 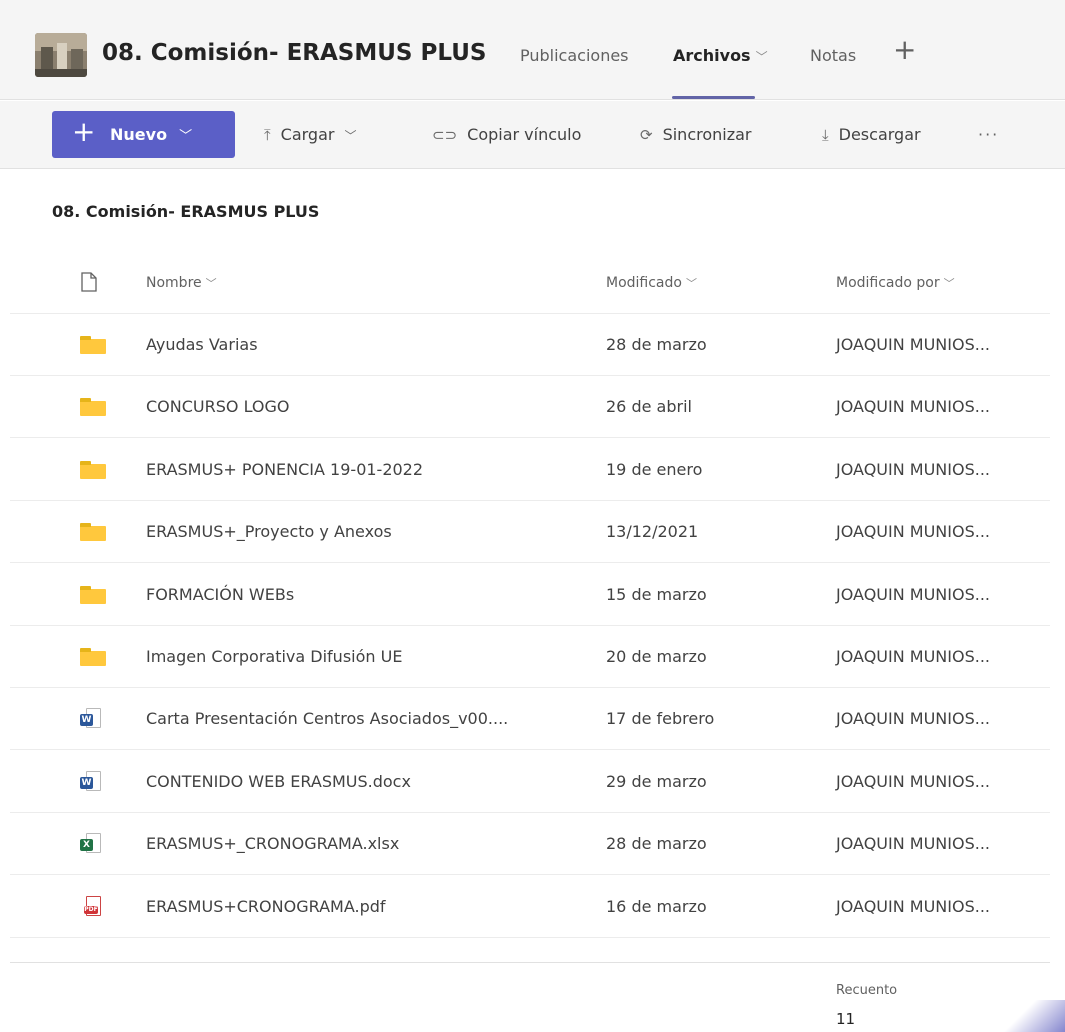 I want to click on file-name: FORMACIÓN WEBs, so click(x=220, y=595).